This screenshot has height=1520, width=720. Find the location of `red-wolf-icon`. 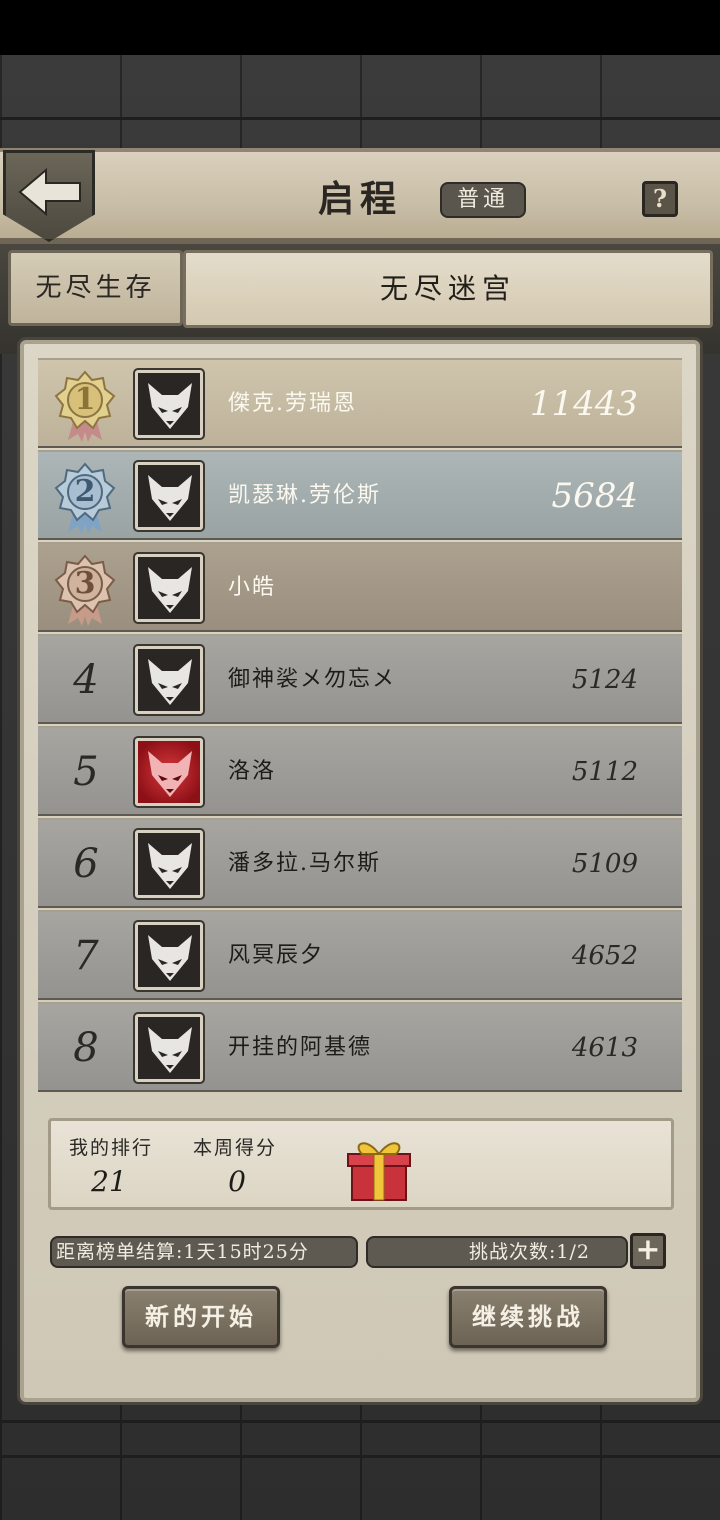

red-wolf-icon is located at coordinates (170, 774).